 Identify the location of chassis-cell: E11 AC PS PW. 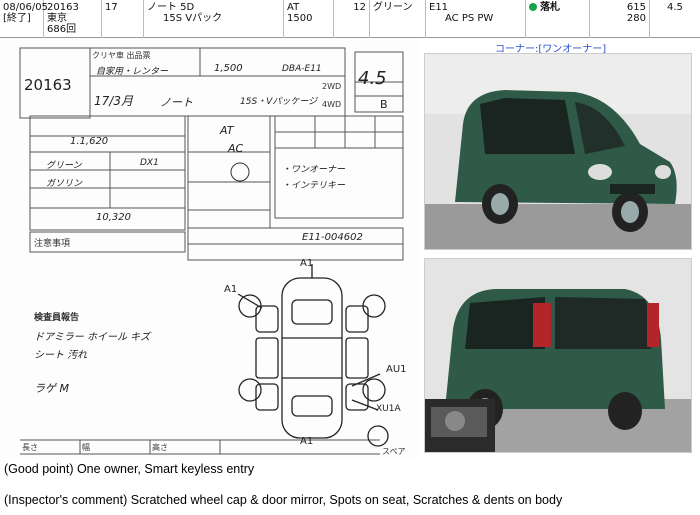
(476, 19).